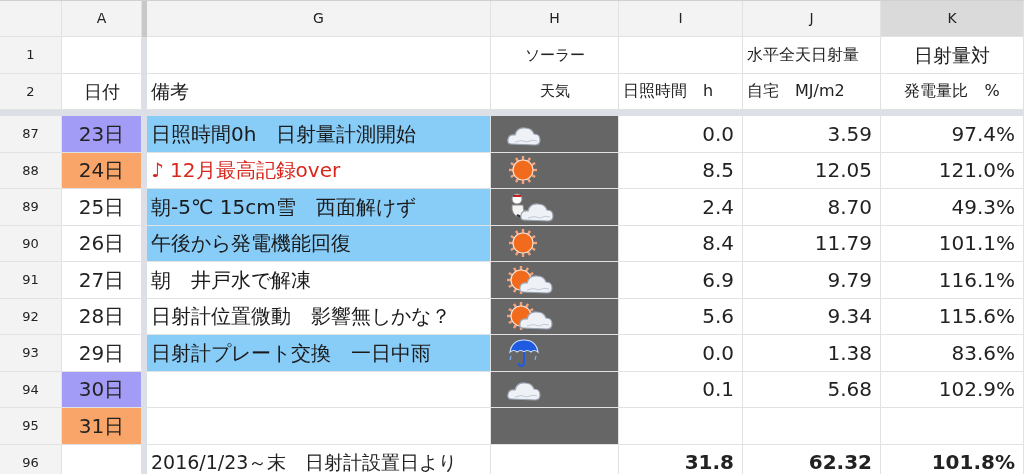 The width and height of the screenshot is (1024, 474). I want to click on table-cell: 62.32, so click(812, 459).